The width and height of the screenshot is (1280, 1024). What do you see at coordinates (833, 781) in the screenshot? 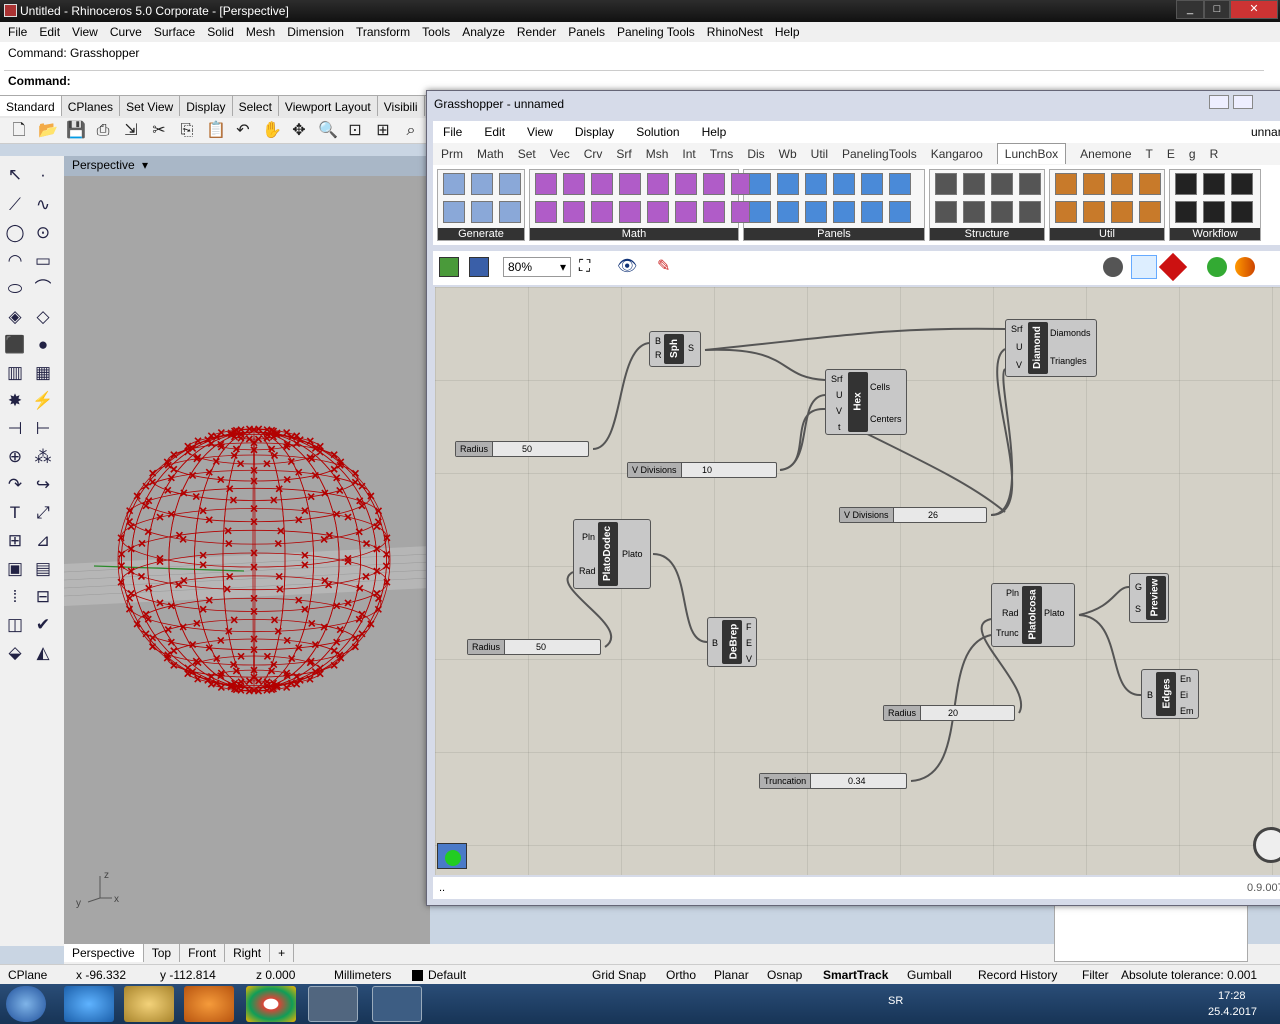
I see `truncation-slider: Truncation 0.34` at bounding box center [833, 781].